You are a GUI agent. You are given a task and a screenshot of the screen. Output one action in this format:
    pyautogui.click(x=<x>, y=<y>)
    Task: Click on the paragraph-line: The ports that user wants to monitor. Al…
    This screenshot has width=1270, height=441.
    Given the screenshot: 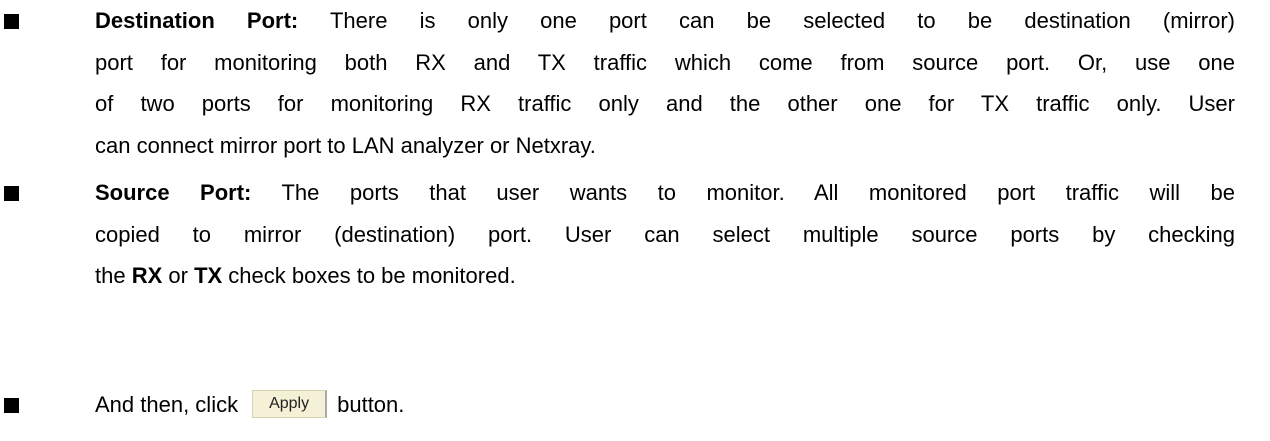 What is the action you would take?
    pyautogui.click(x=743, y=192)
    